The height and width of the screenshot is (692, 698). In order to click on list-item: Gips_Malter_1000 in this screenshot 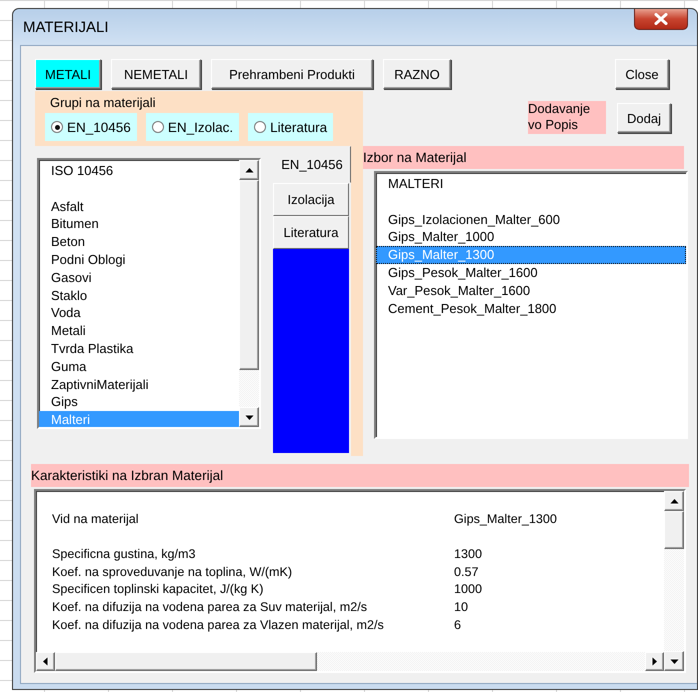, I will do `click(531, 237)`.